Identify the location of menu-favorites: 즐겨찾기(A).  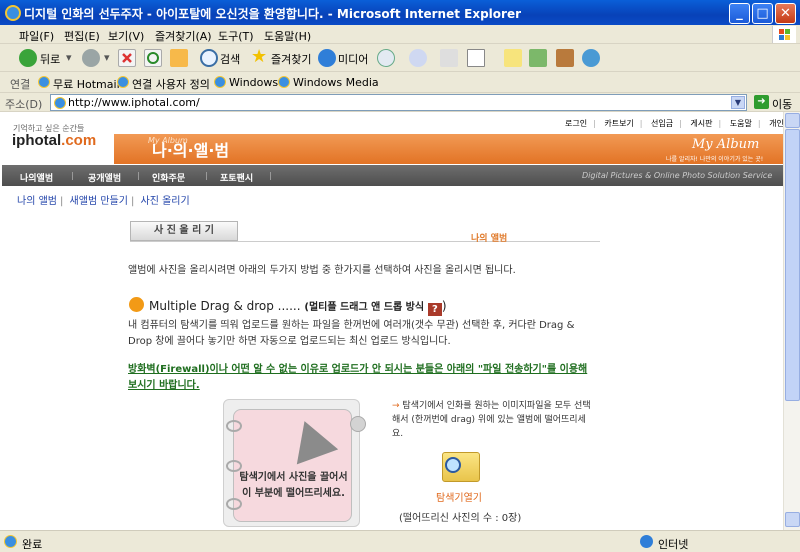
(183, 36).